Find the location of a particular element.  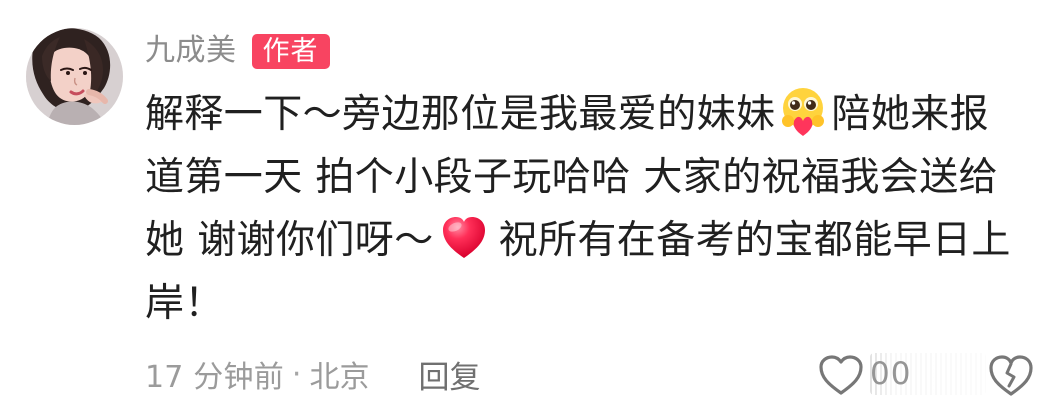

comment-line-3: 她 谢谢你们呀～ 祝所有在备考的宝都能早日上 is located at coordinates (585, 240).